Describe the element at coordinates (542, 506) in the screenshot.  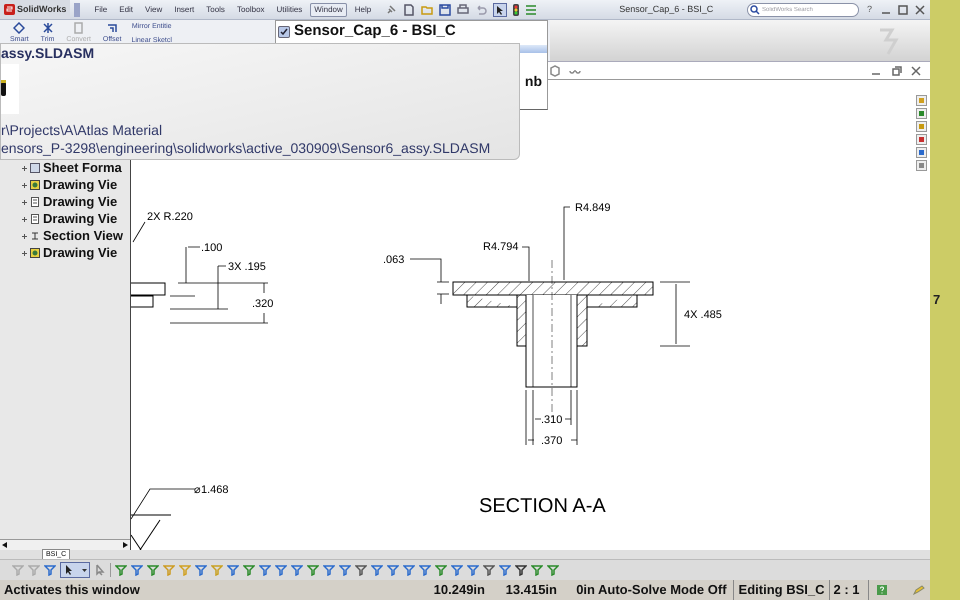
I see `section-title: SECTION A-A` at that location.